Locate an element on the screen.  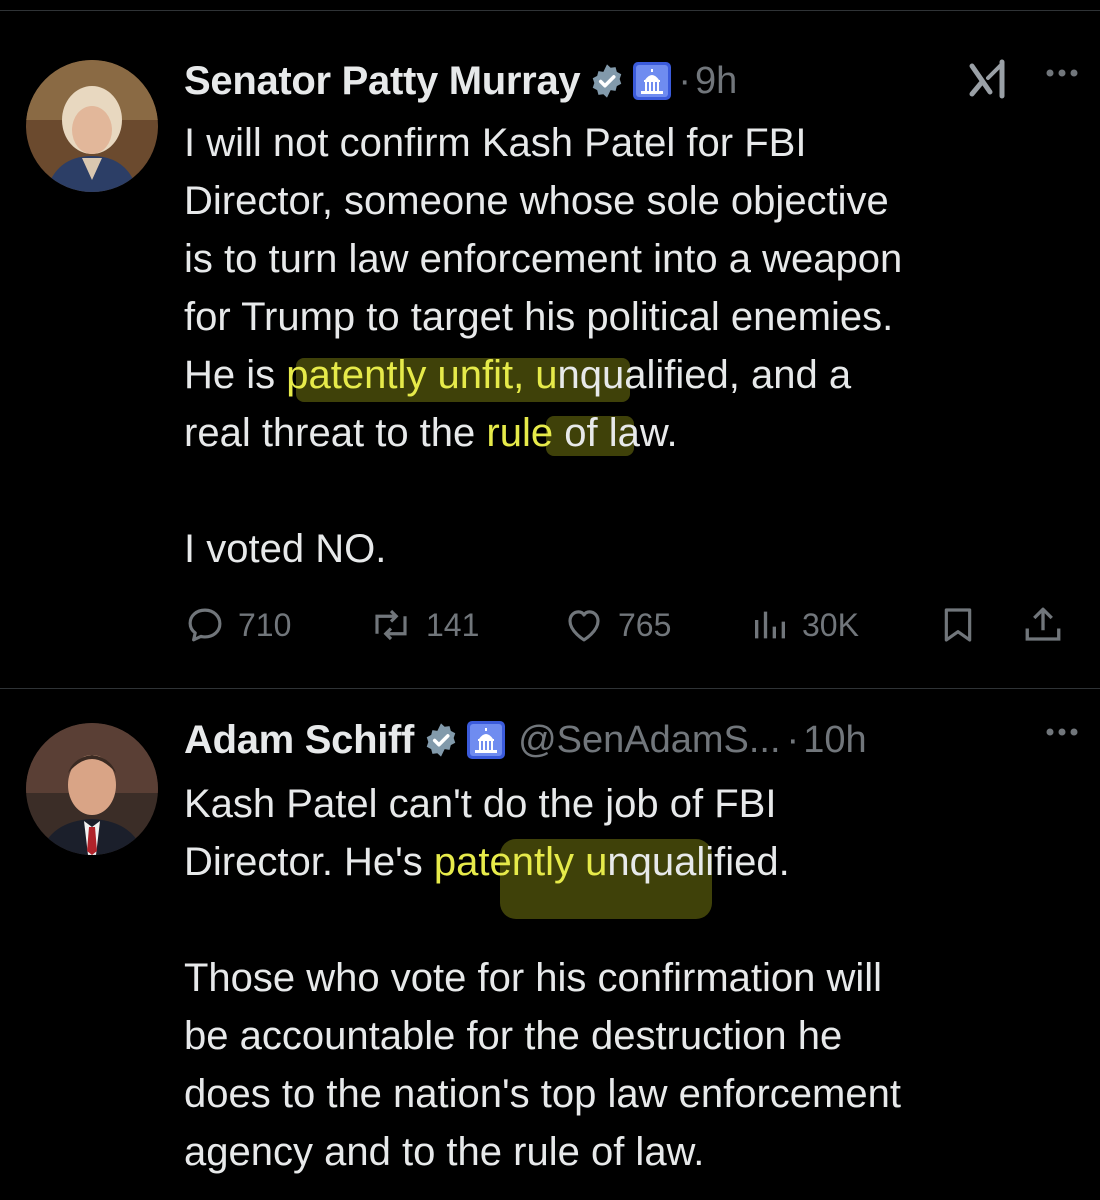
text-line: is to turn law enforcement into a weapon is located at coordinates (543, 259).